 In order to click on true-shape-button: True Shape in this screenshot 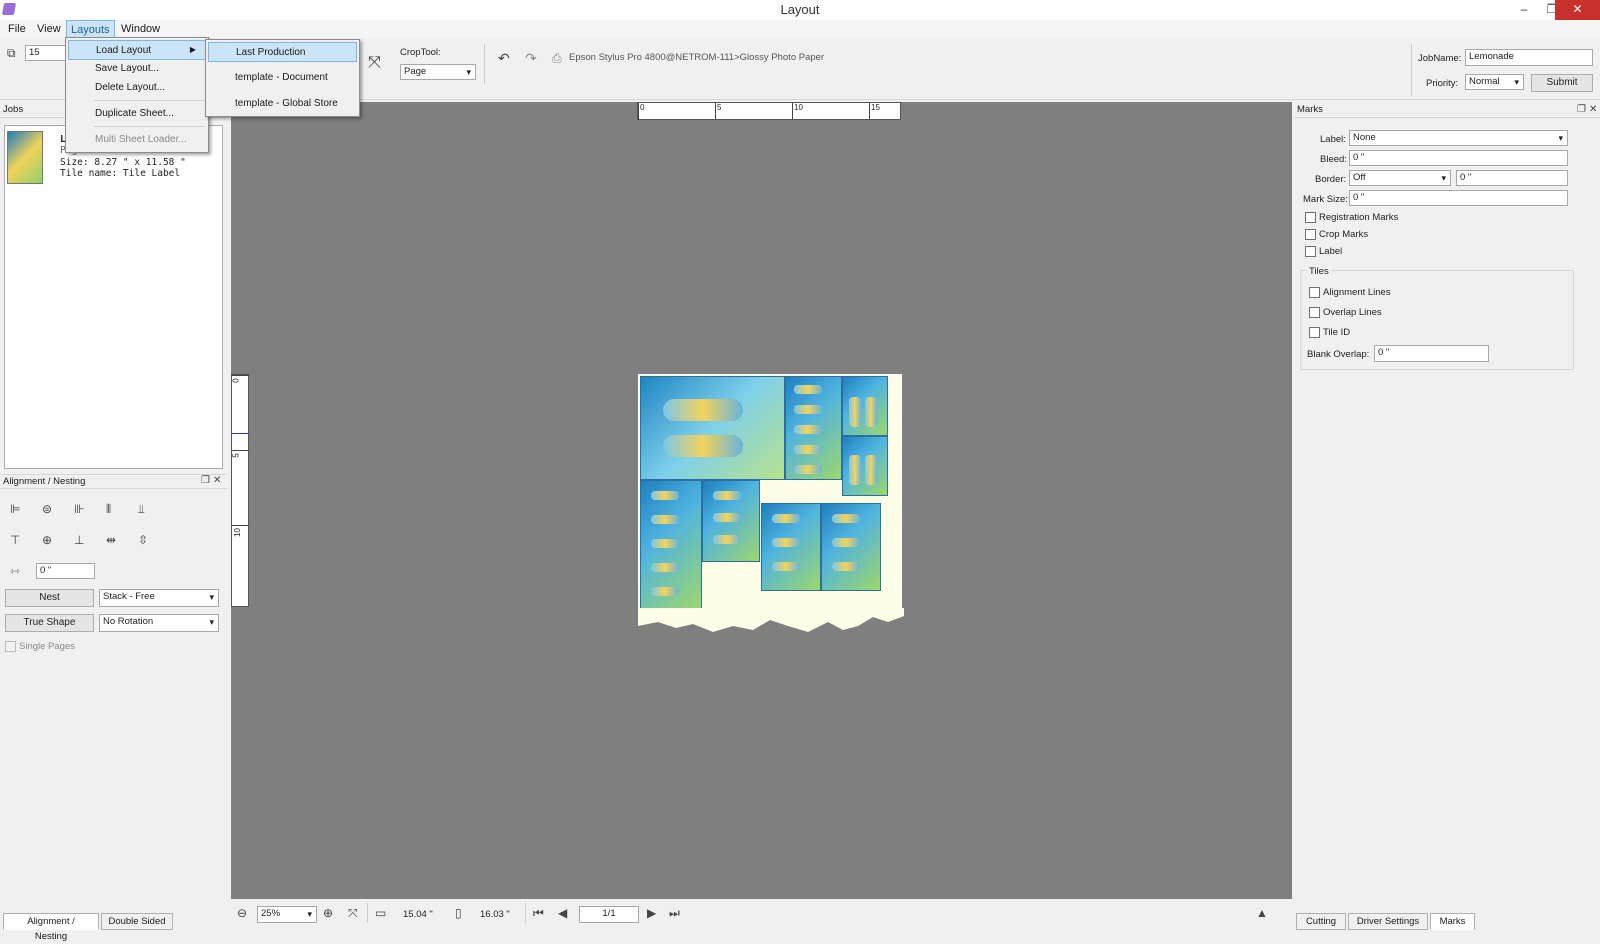, I will do `click(49, 623)`.